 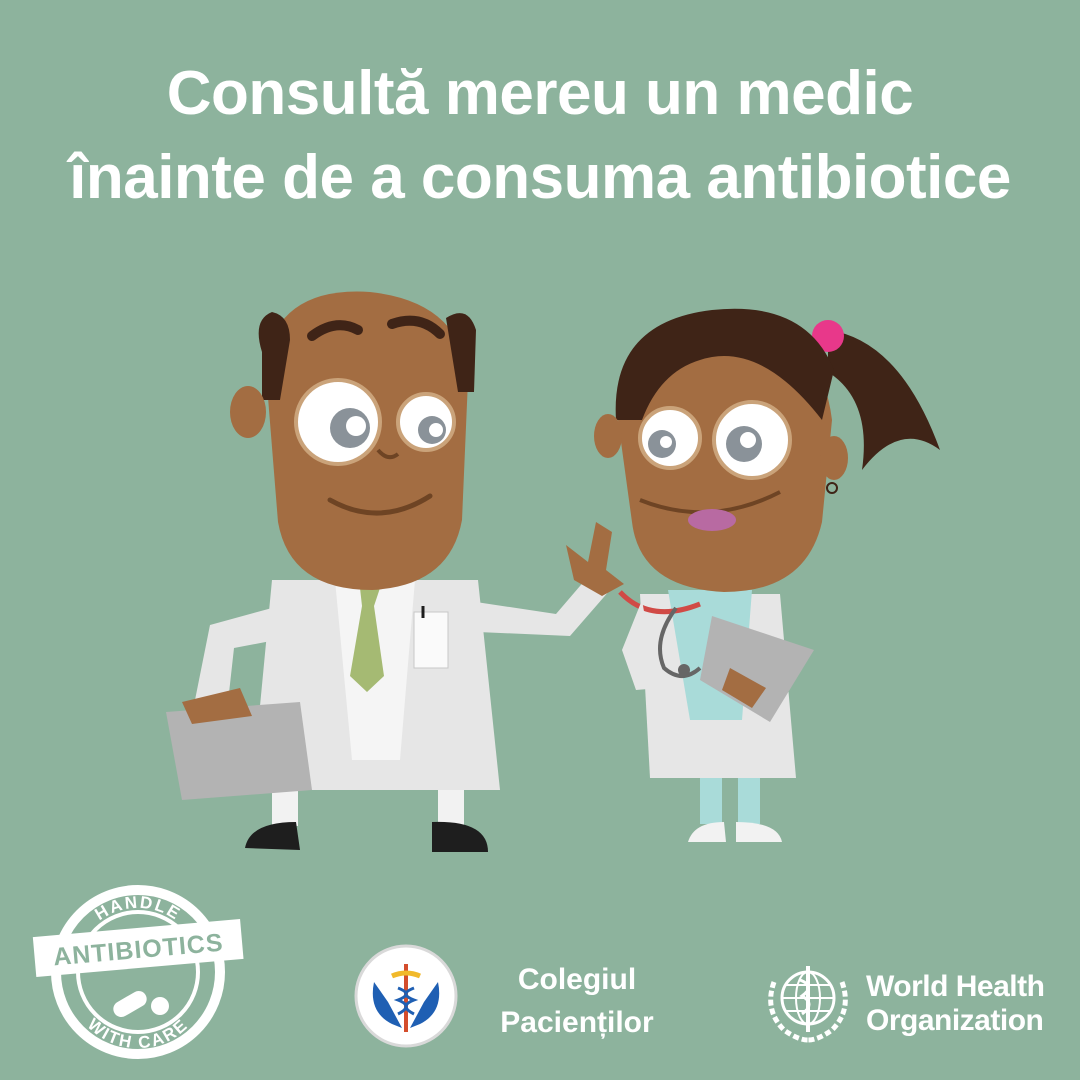 I want to click on who-name: World Health Organization, so click(x=955, y=1004).